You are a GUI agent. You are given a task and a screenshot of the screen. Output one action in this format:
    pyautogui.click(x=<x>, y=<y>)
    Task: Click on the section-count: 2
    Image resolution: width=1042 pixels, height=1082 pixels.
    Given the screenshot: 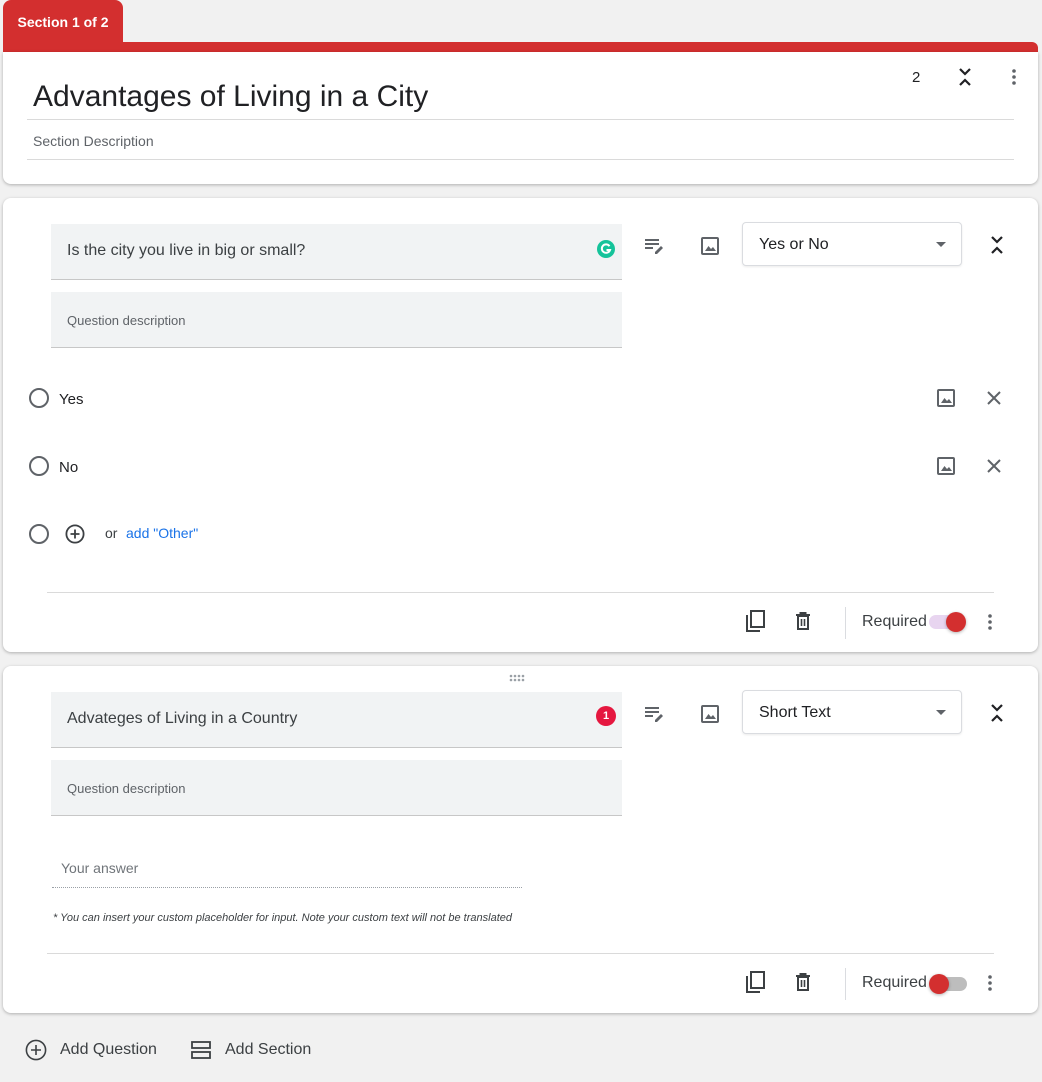 What is the action you would take?
    pyautogui.click(x=916, y=77)
    